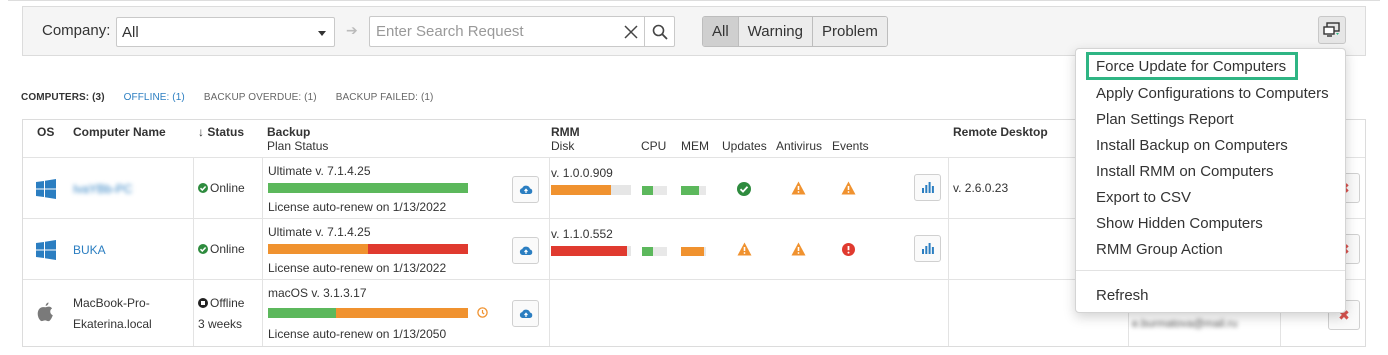  Describe the element at coordinates (317, 293) in the screenshot. I see `backup-version: macOS v. 3.1.3.17` at that location.